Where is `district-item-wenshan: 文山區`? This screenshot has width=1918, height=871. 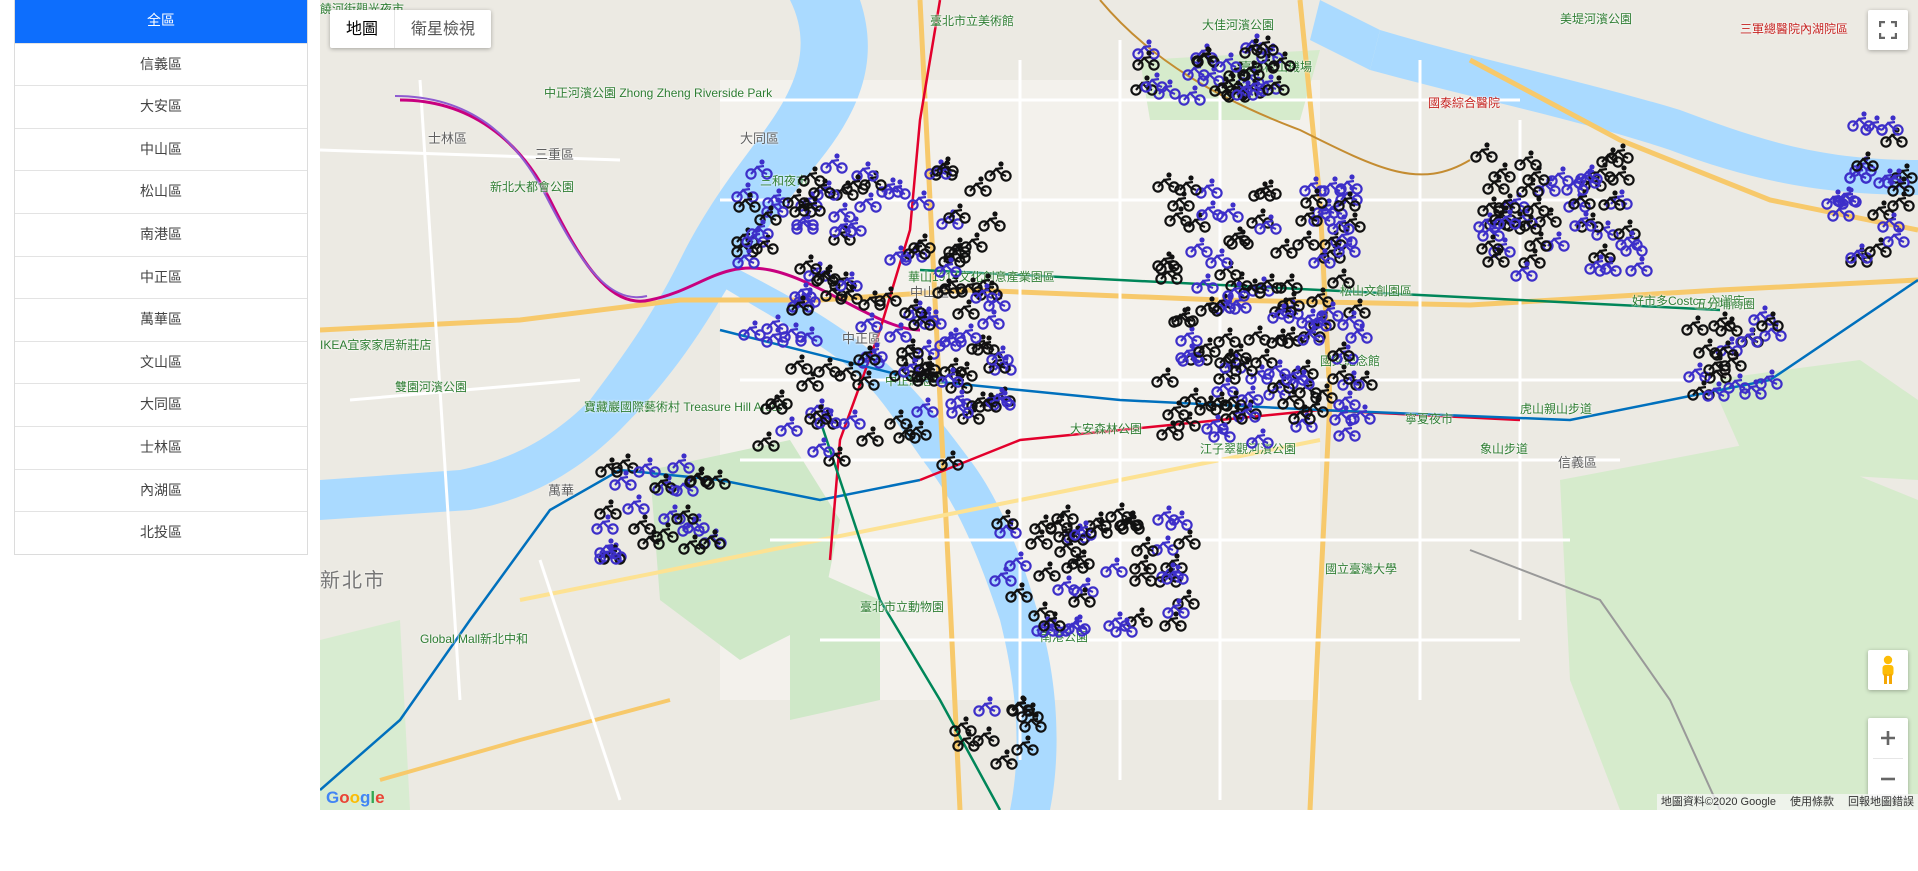
district-item-wenshan: 文山區 is located at coordinates (161, 362).